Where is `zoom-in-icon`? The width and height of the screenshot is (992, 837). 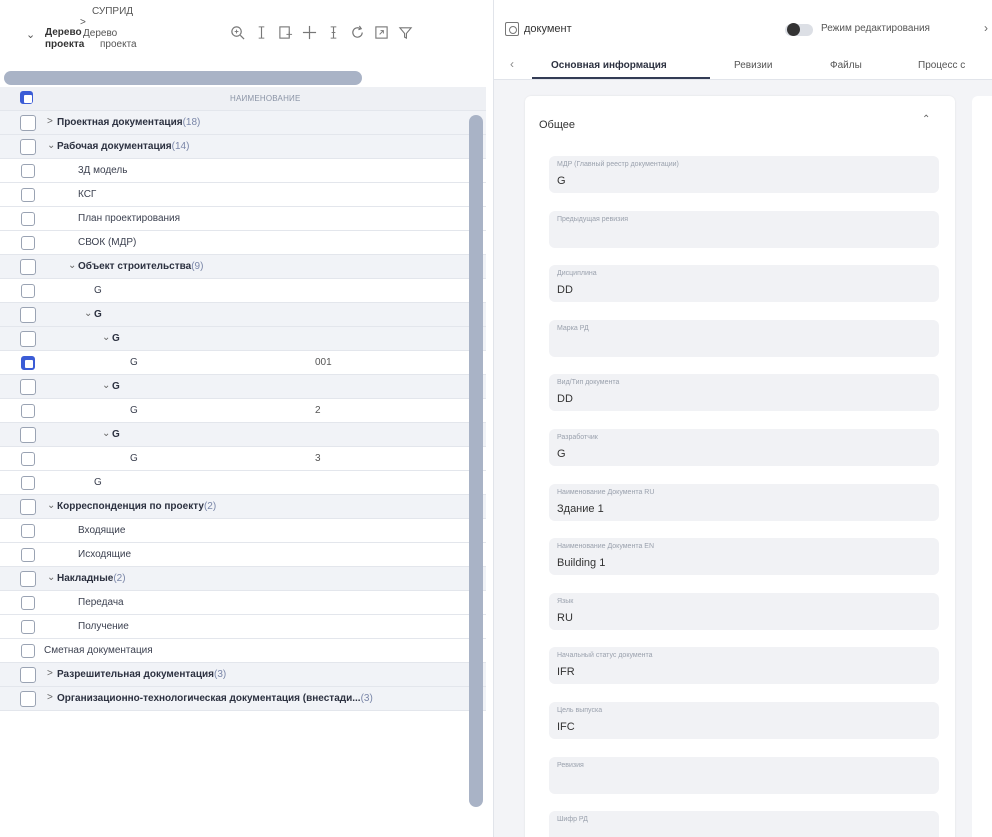 zoom-in-icon is located at coordinates (237, 32).